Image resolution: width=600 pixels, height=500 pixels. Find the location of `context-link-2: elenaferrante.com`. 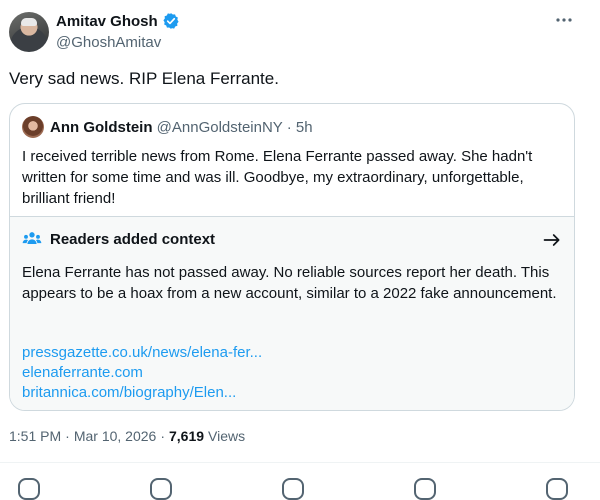

context-link-2: elenaferrante.com is located at coordinates (142, 373).